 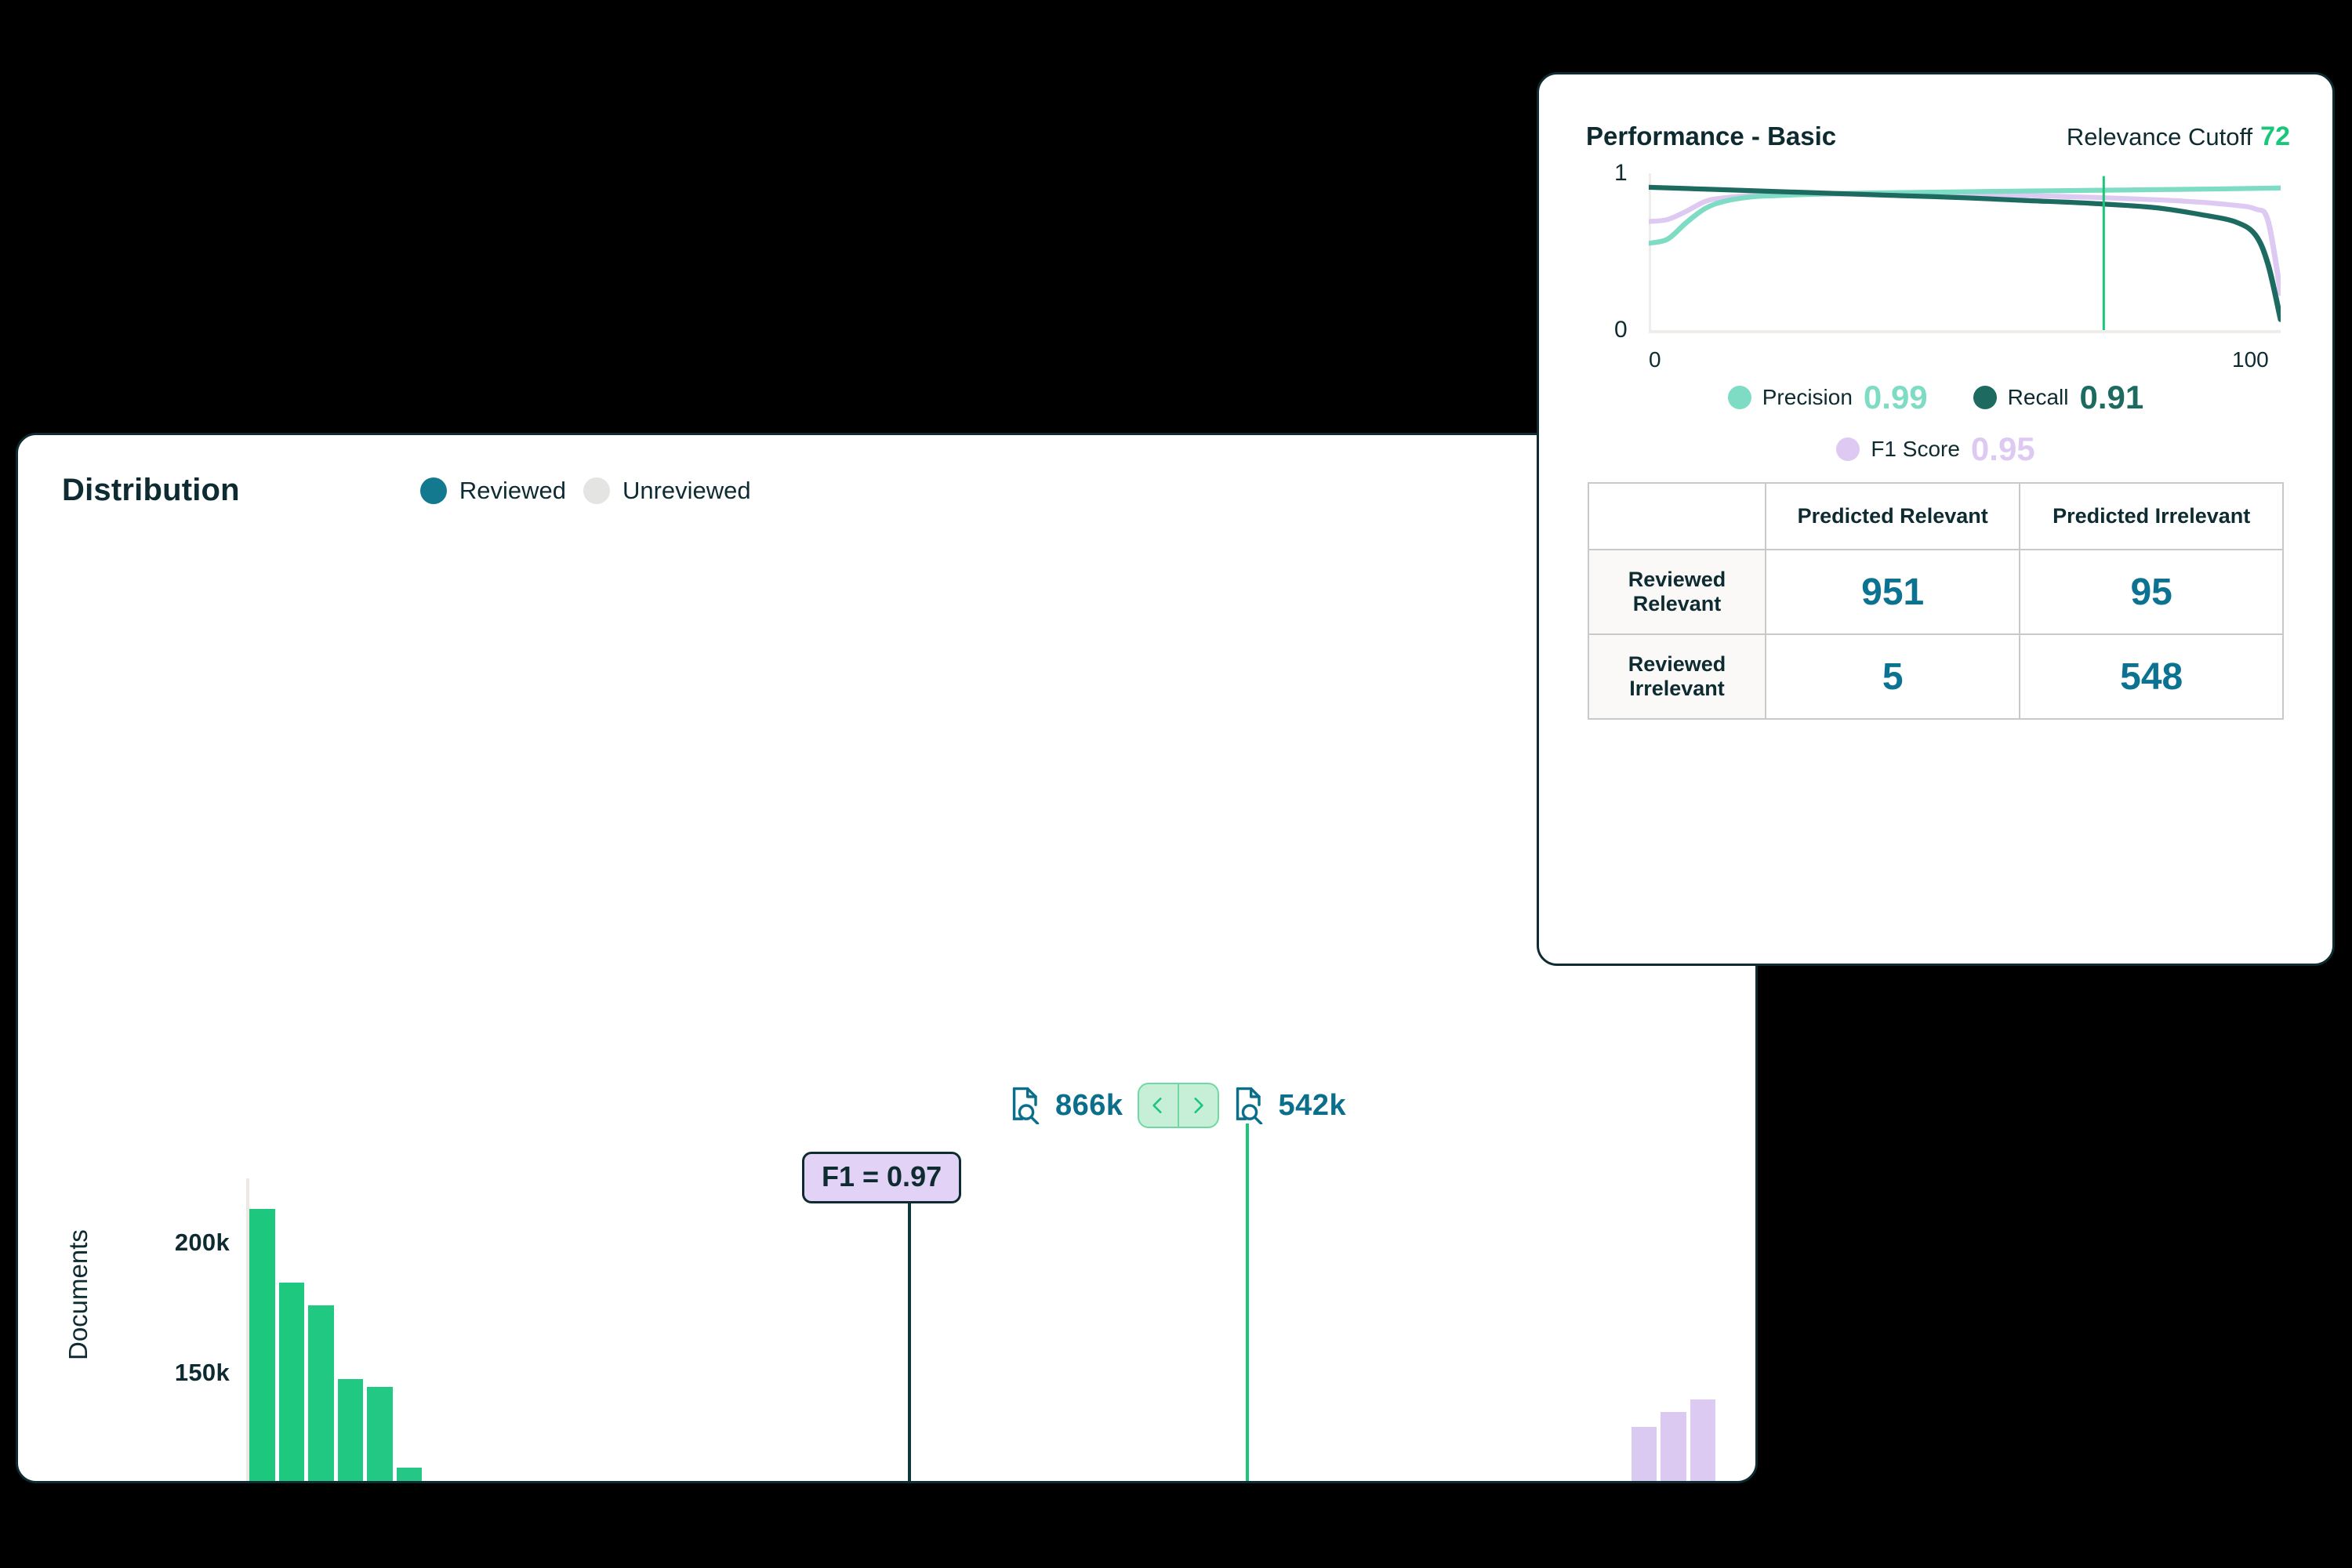 I want to click on chevron-right-icon, so click(x=1198, y=1105).